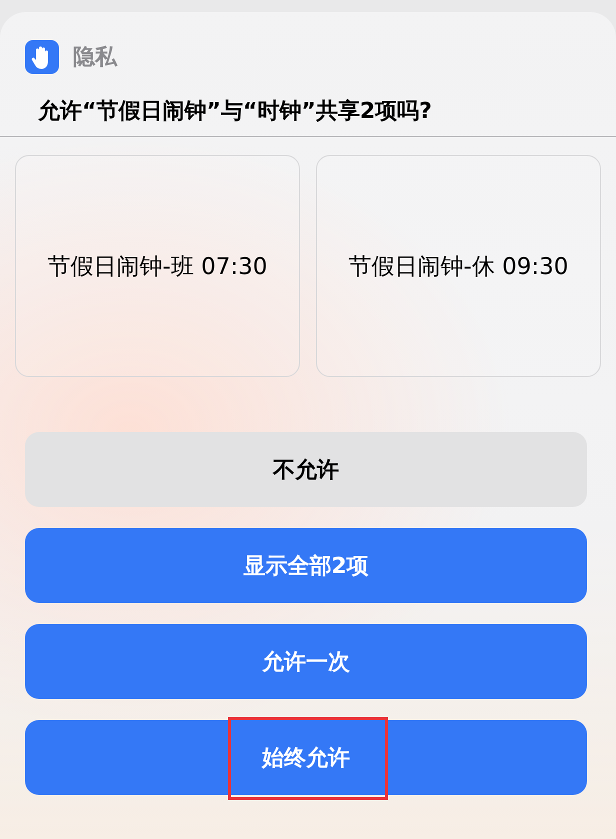  I want to click on app-name: 隐私, so click(95, 58).